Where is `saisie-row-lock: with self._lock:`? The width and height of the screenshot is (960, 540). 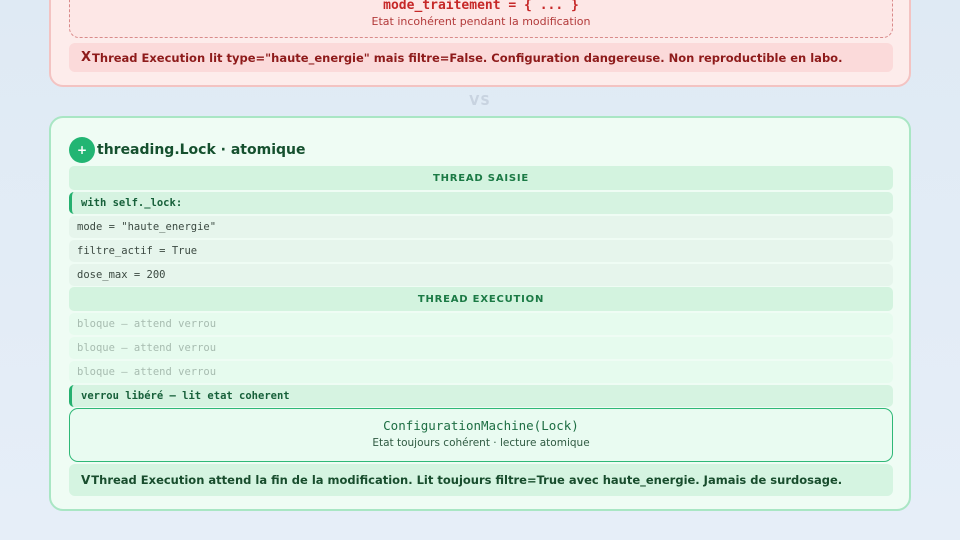 saisie-row-lock: with self._lock: is located at coordinates (481, 203).